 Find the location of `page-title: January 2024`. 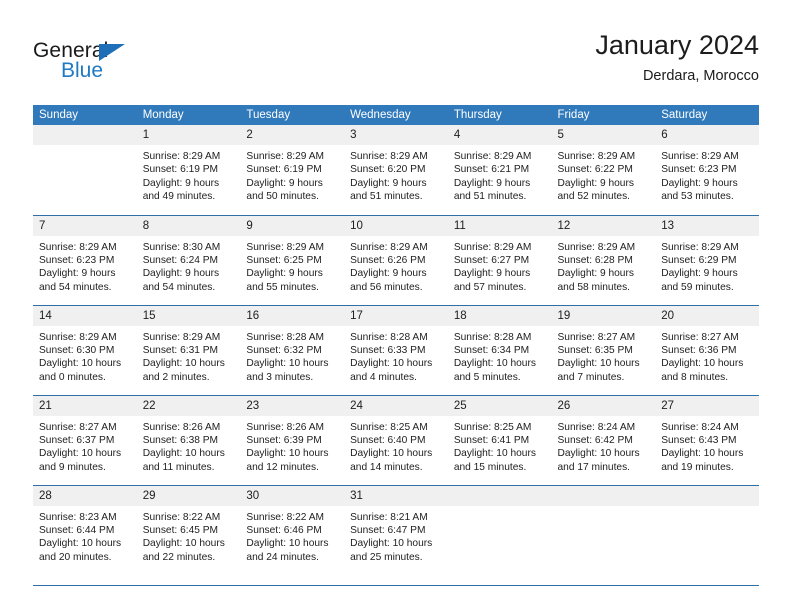

page-title: January 2024 is located at coordinates (677, 45).